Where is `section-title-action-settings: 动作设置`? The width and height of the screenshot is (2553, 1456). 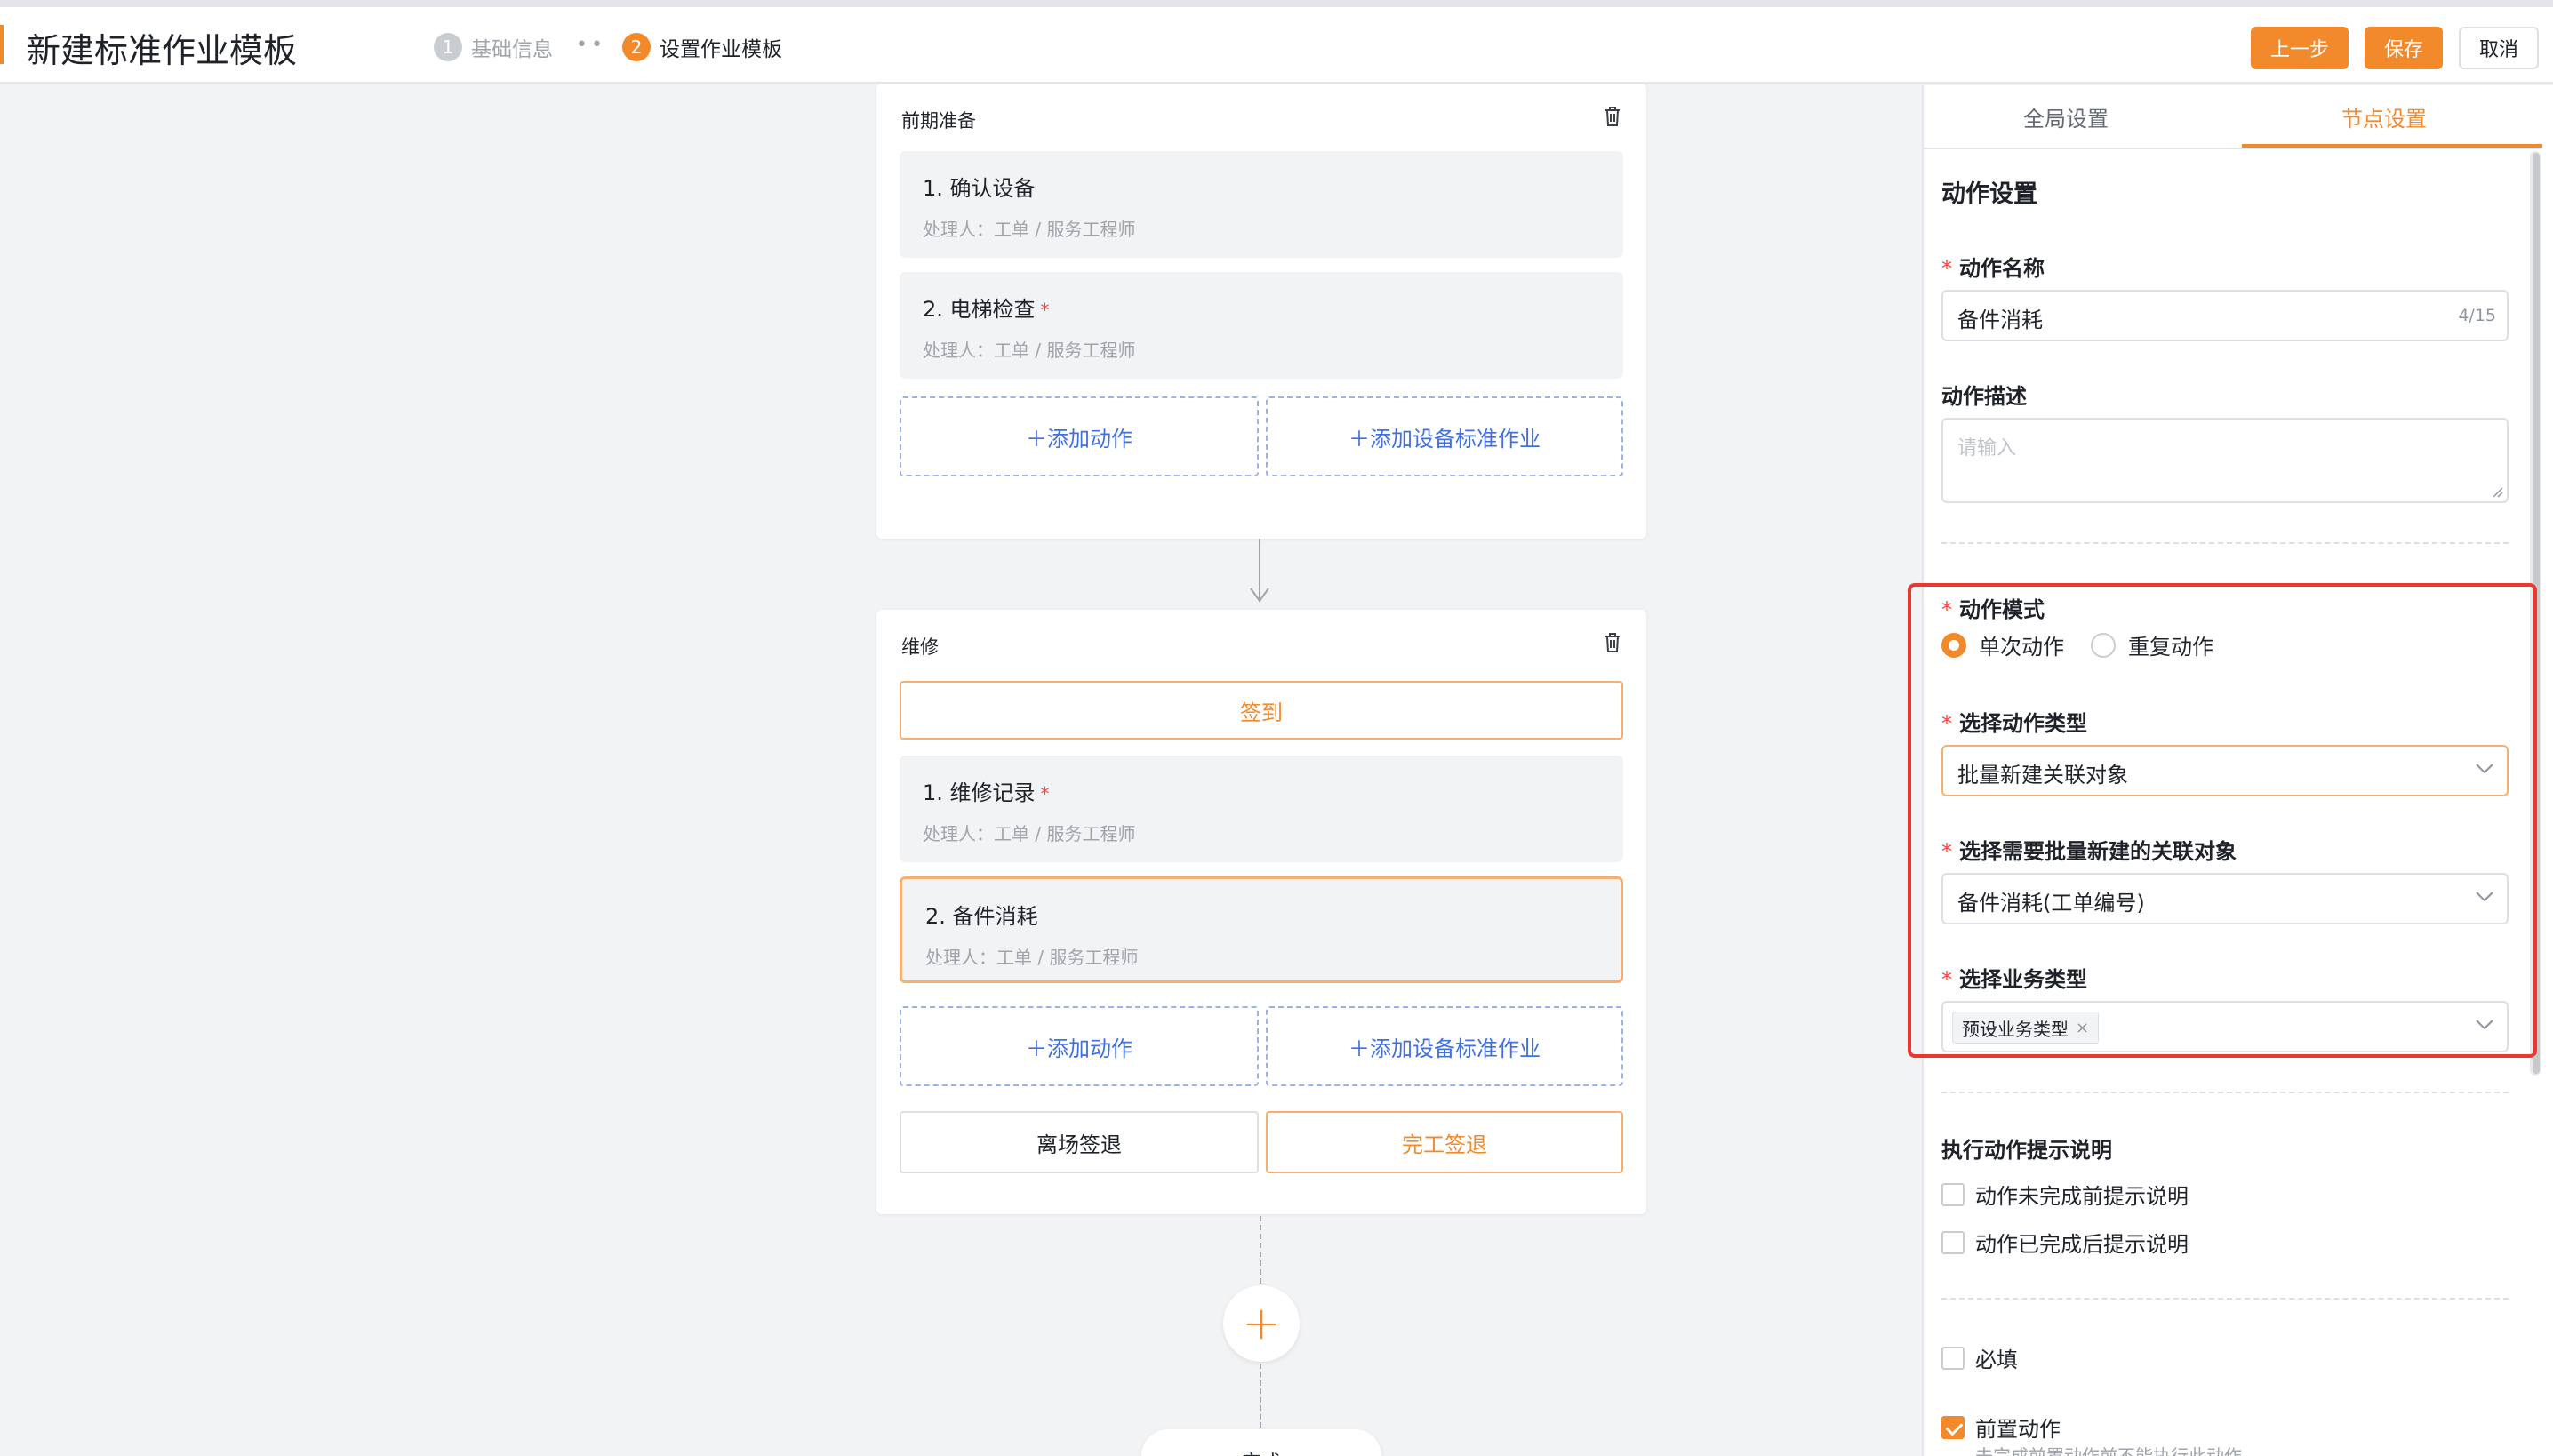 section-title-action-settings: 动作设置 is located at coordinates (1989, 194).